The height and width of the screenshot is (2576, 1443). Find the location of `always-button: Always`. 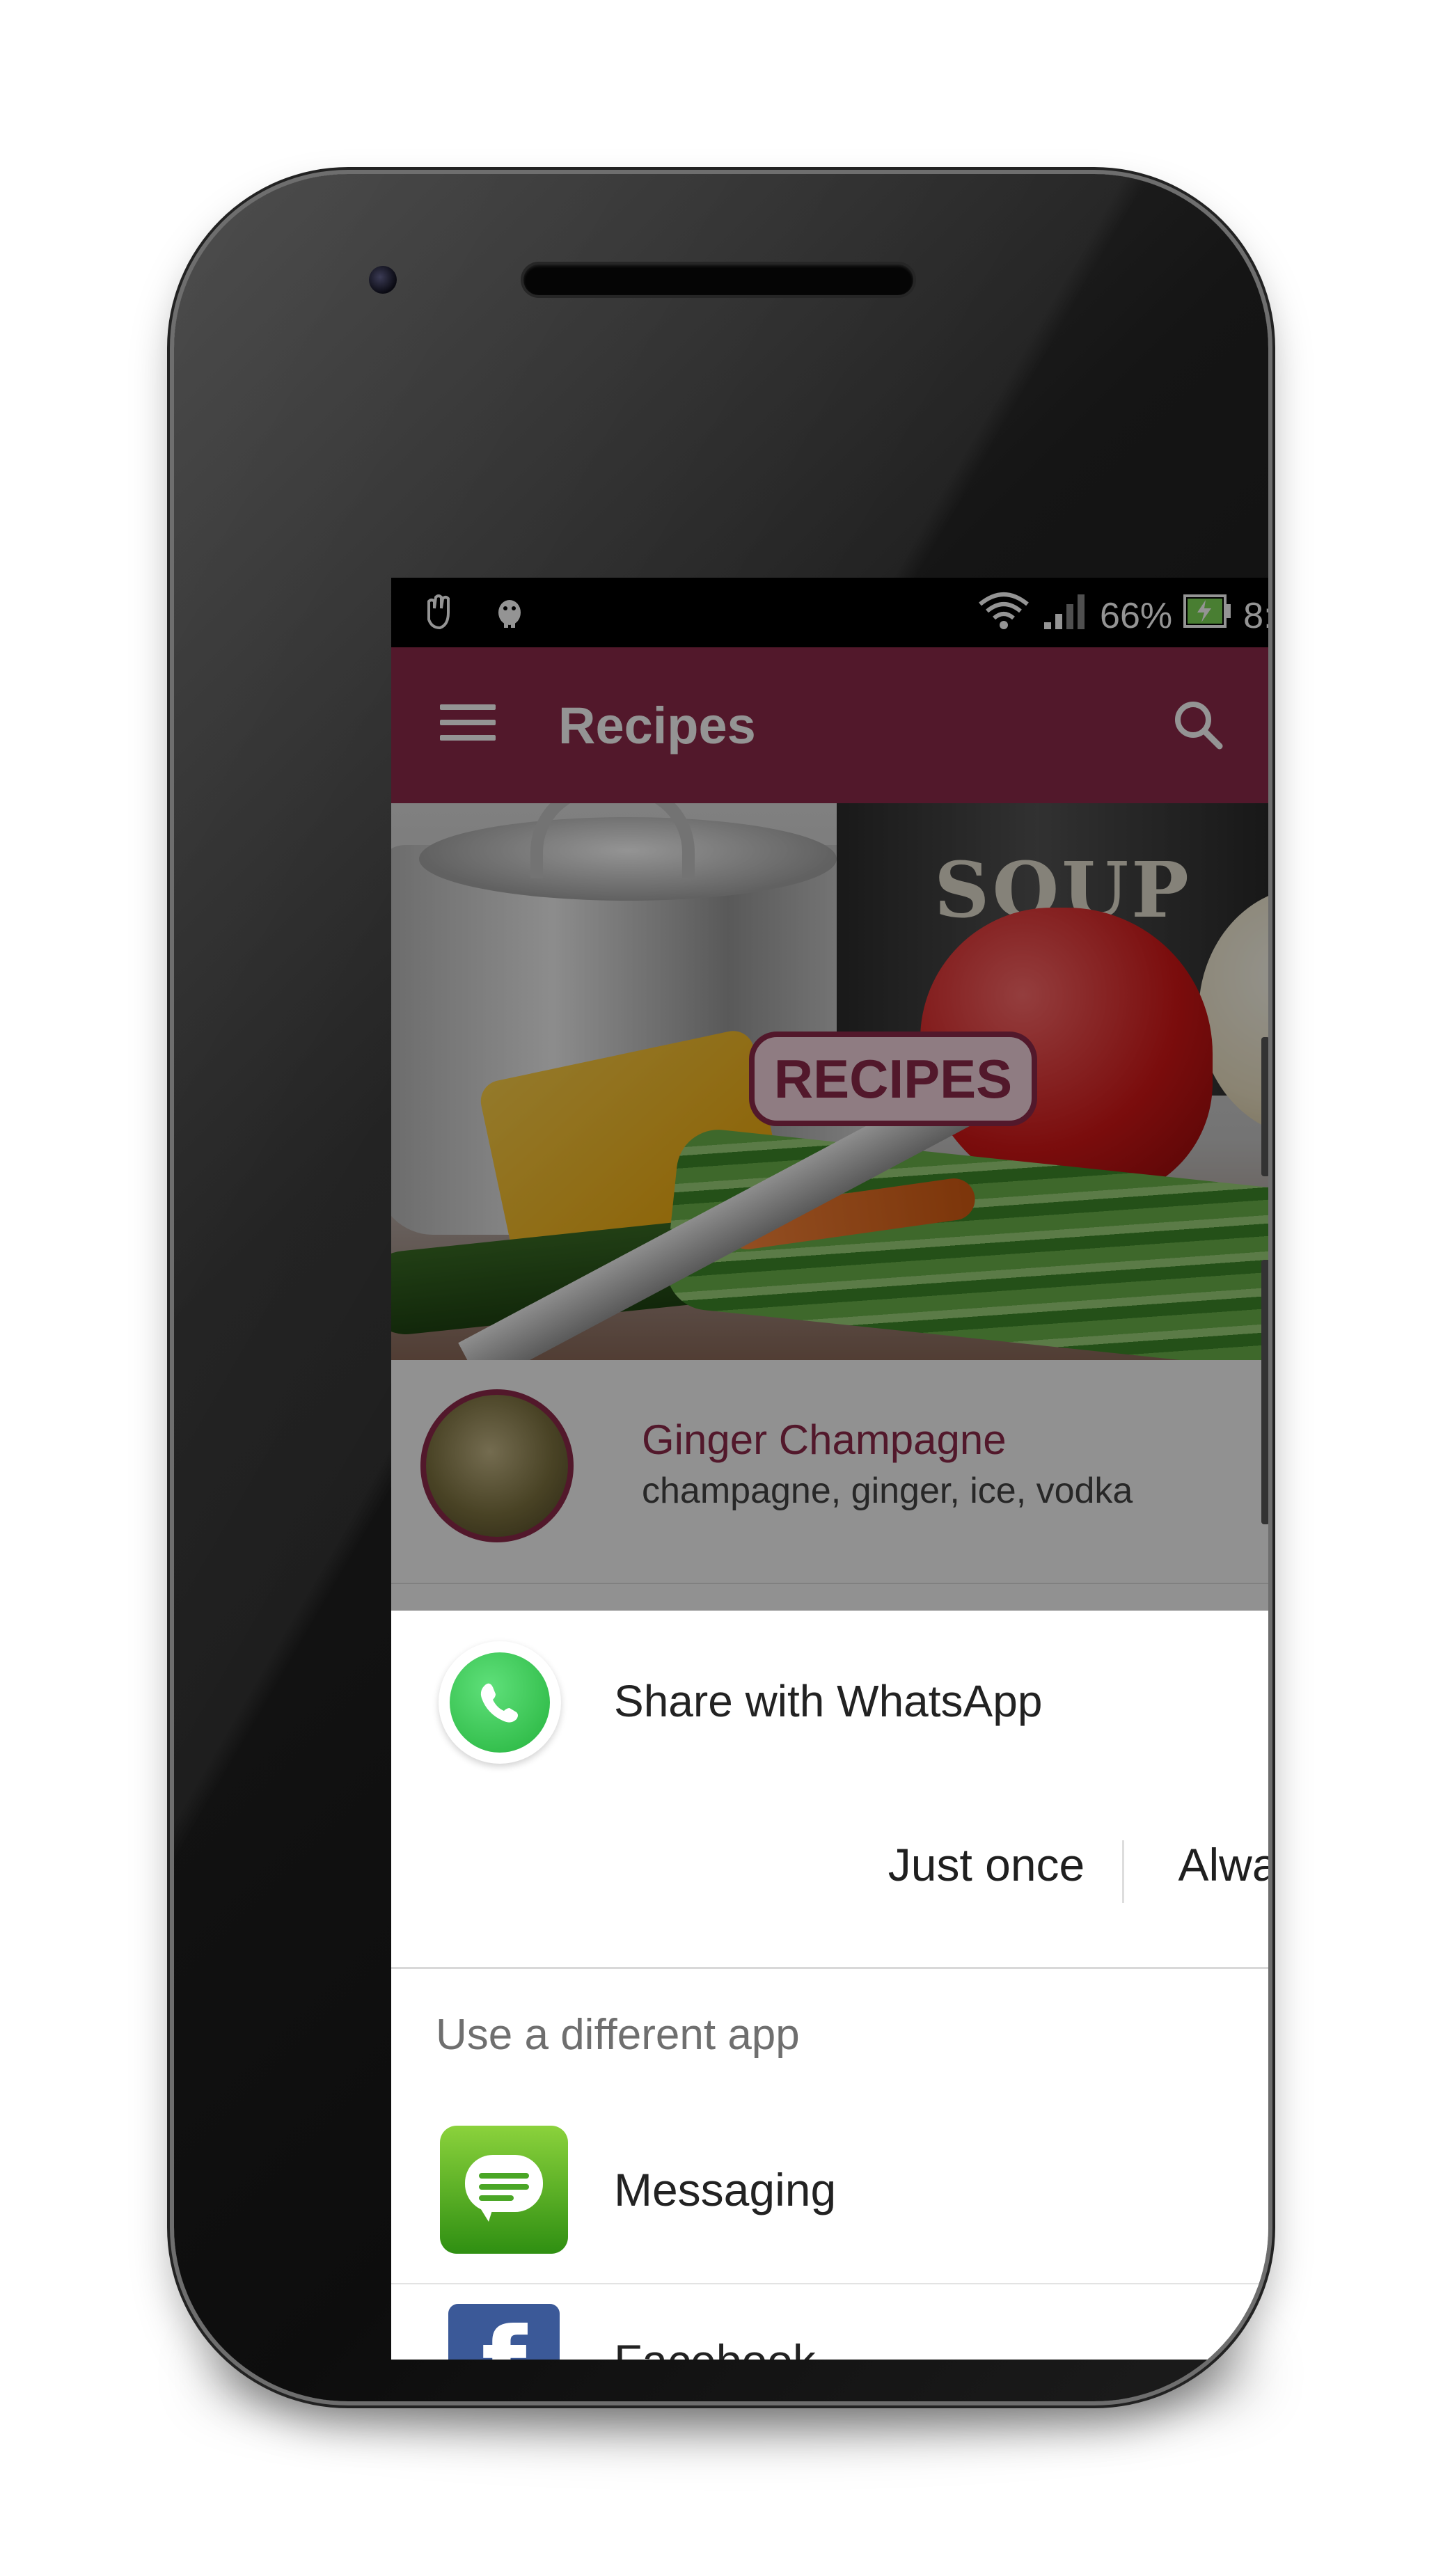

always-button: Always is located at coordinates (1202, 1864).